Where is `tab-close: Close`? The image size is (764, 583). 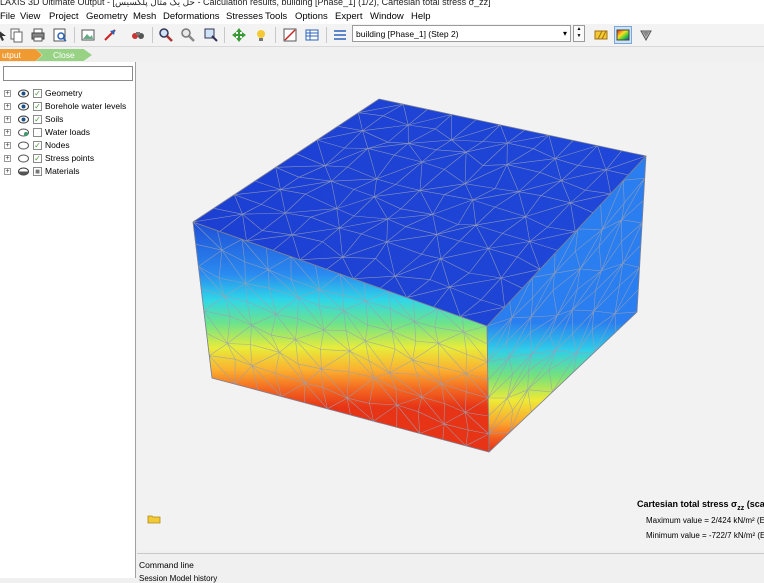
tab-close: Close is located at coordinates (64, 55).